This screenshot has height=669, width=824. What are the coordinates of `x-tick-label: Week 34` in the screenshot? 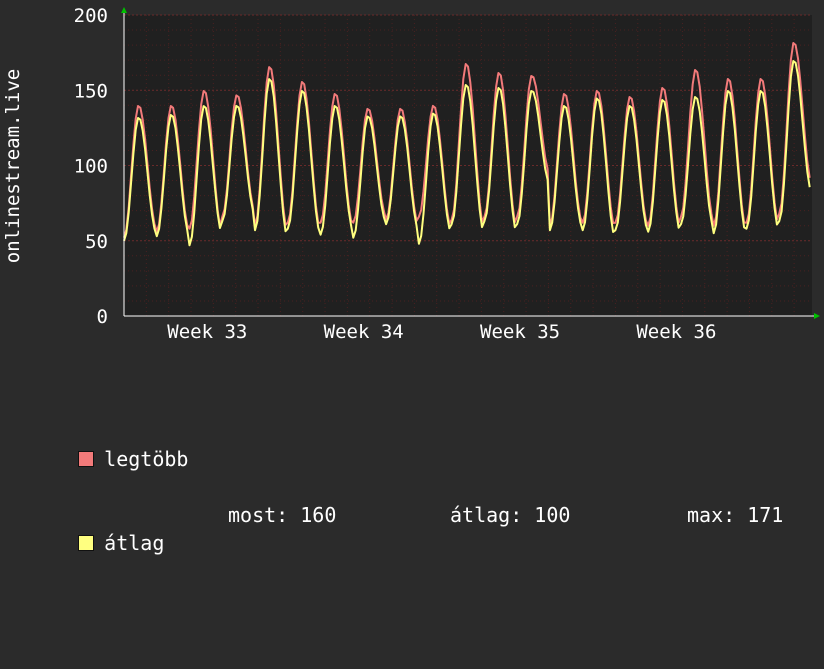 It's located at (364, 332).